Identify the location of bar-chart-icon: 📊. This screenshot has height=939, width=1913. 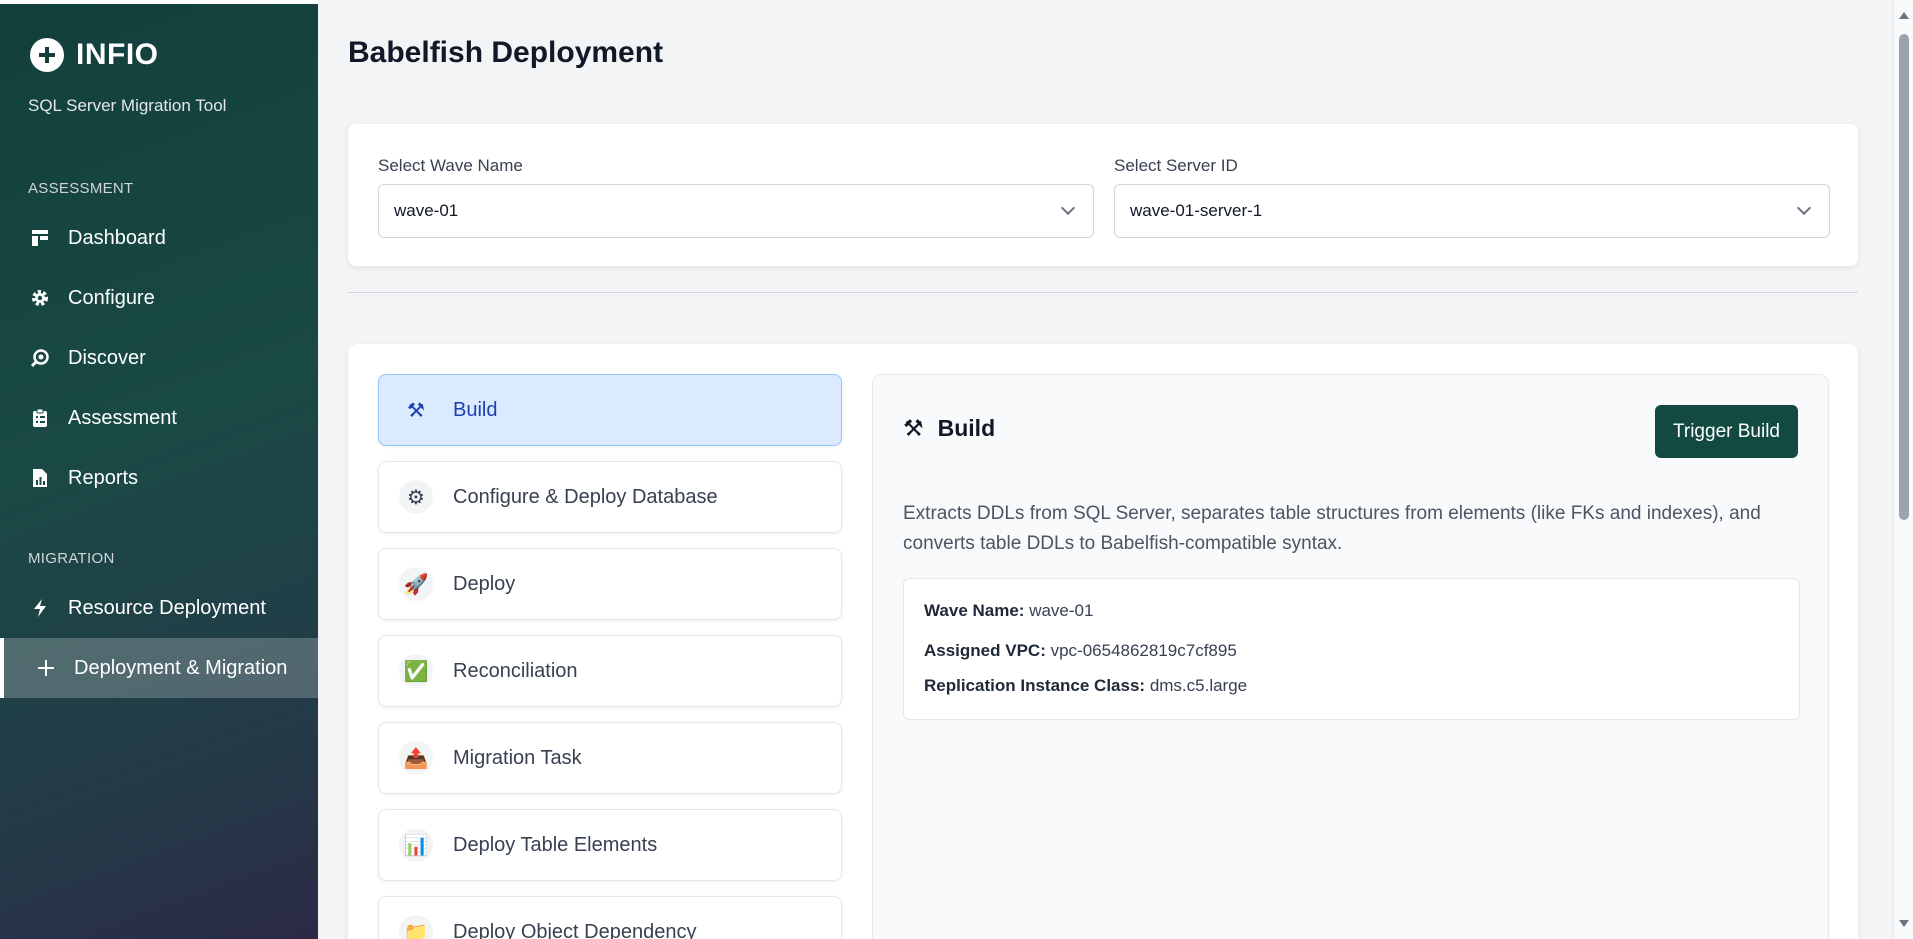
(416, 845).